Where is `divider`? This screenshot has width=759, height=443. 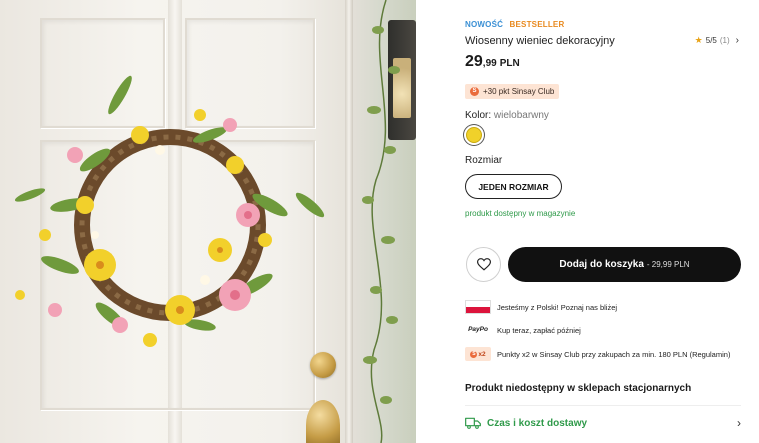
divider is located at coordinates (603, 405).